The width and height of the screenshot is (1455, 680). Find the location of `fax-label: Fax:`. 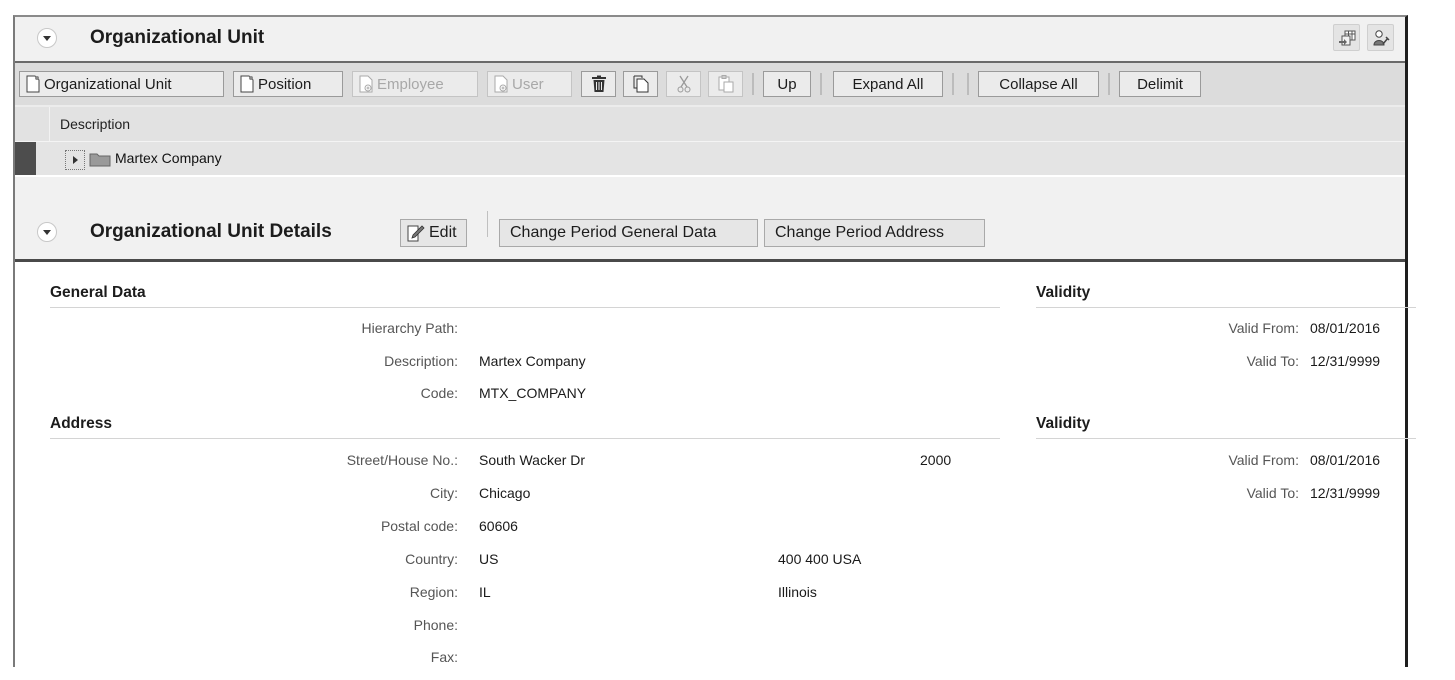

fax-label: Fax: is located at coordinates (444, 657).